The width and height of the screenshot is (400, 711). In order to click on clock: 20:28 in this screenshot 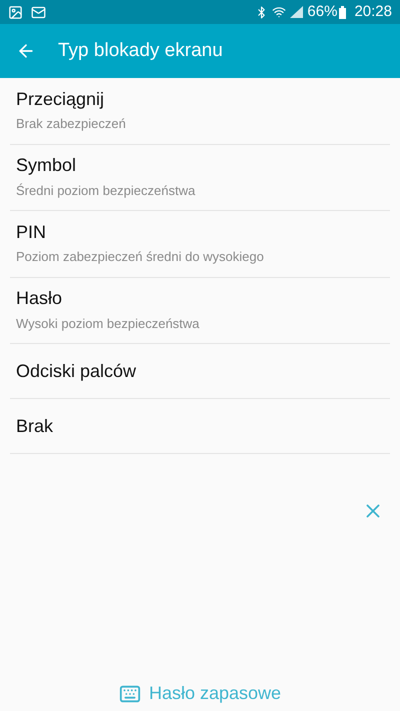, I will do `click(373, 12)`.